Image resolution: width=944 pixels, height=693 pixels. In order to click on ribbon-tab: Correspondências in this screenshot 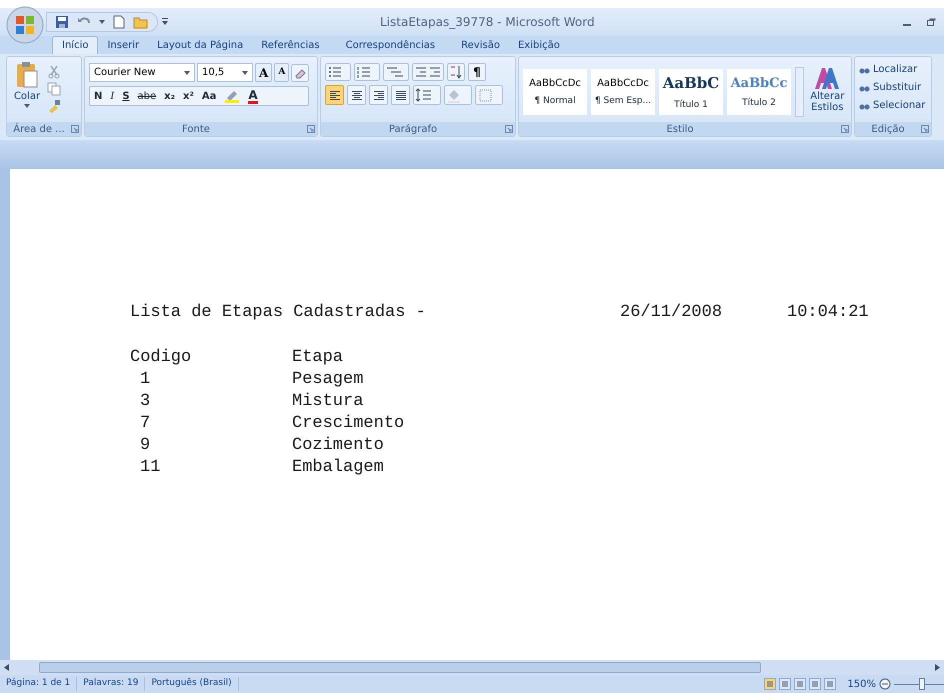, I will do `click(390, 45)`.